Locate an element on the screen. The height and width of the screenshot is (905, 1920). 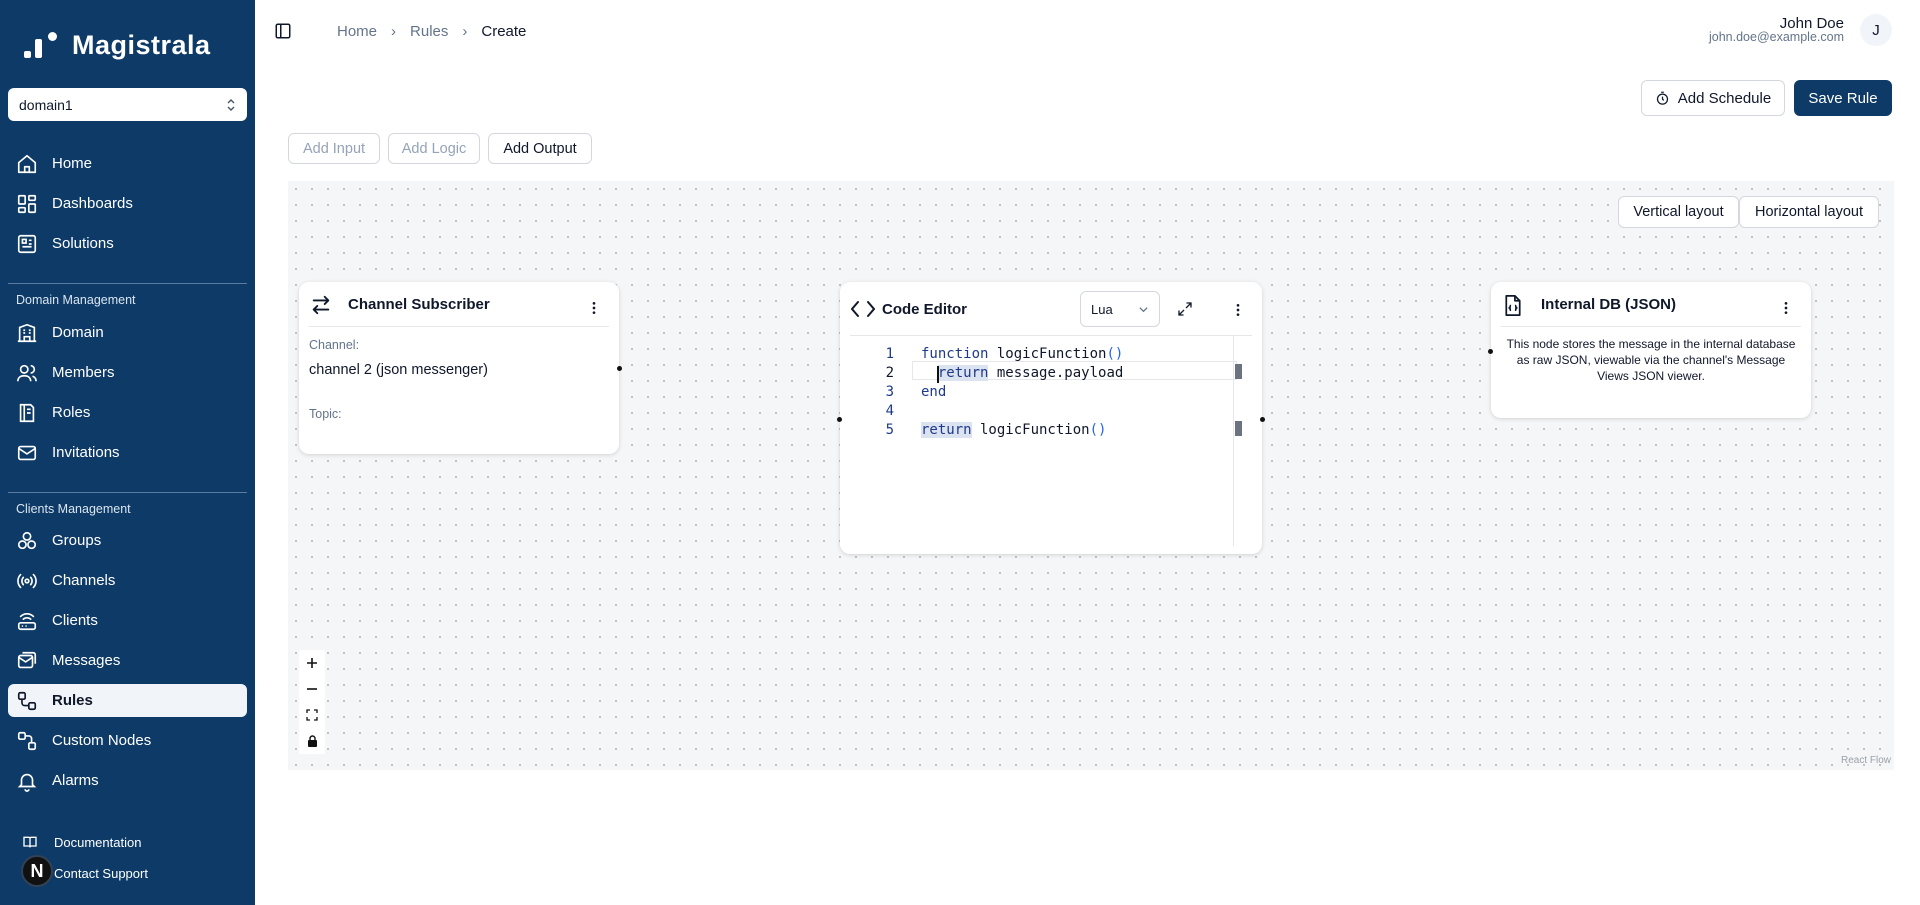
sidebar-item-domain: Domain is located at coordinates (127, 332).